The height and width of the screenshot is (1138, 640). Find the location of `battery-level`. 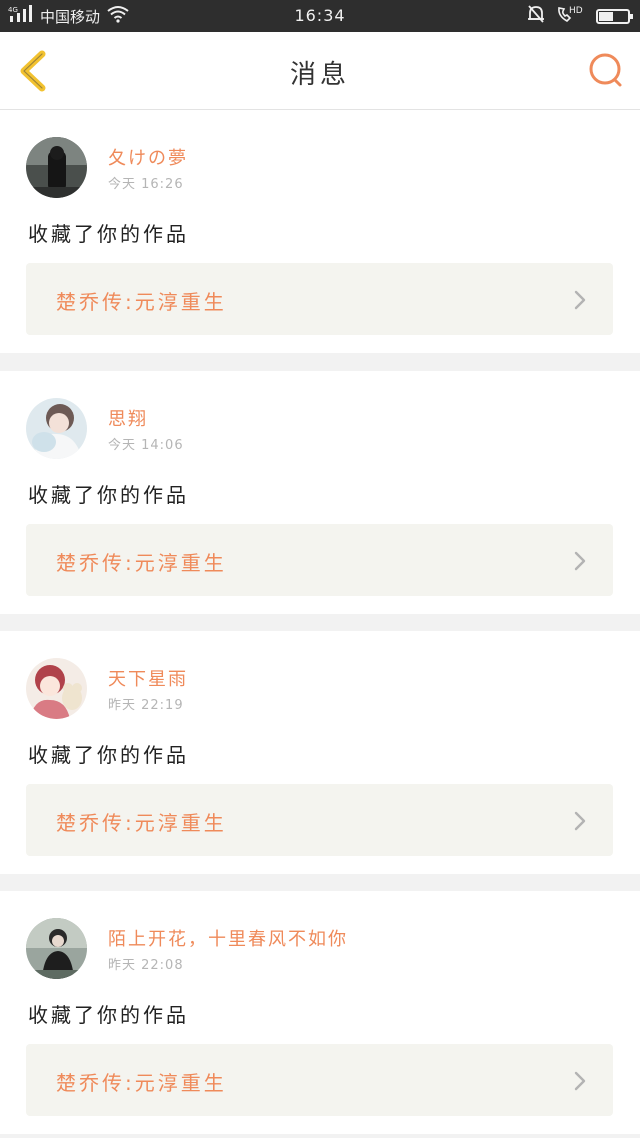

battery-level is located at coordinates (606, 16).